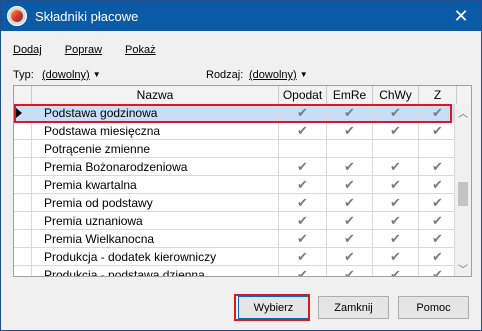 This screenshot has height=331, width=482. I want to click on scroll-up-button: ︿, so click(463, 112).